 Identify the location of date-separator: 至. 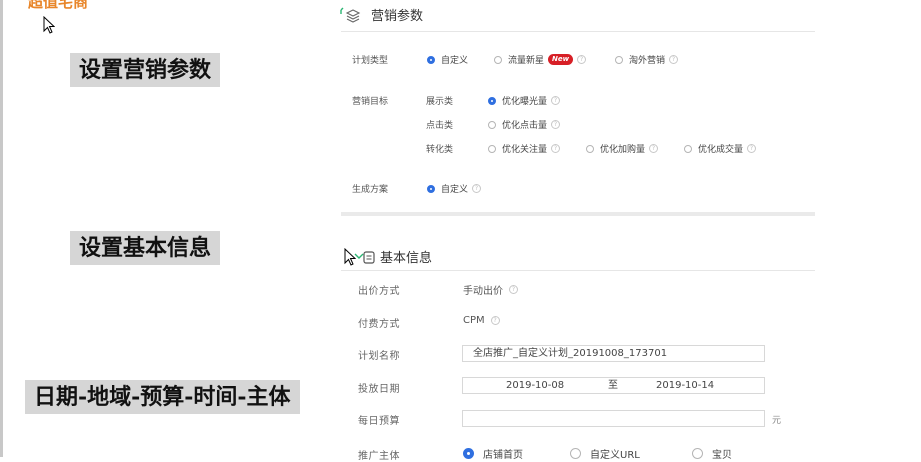
(613, 385).